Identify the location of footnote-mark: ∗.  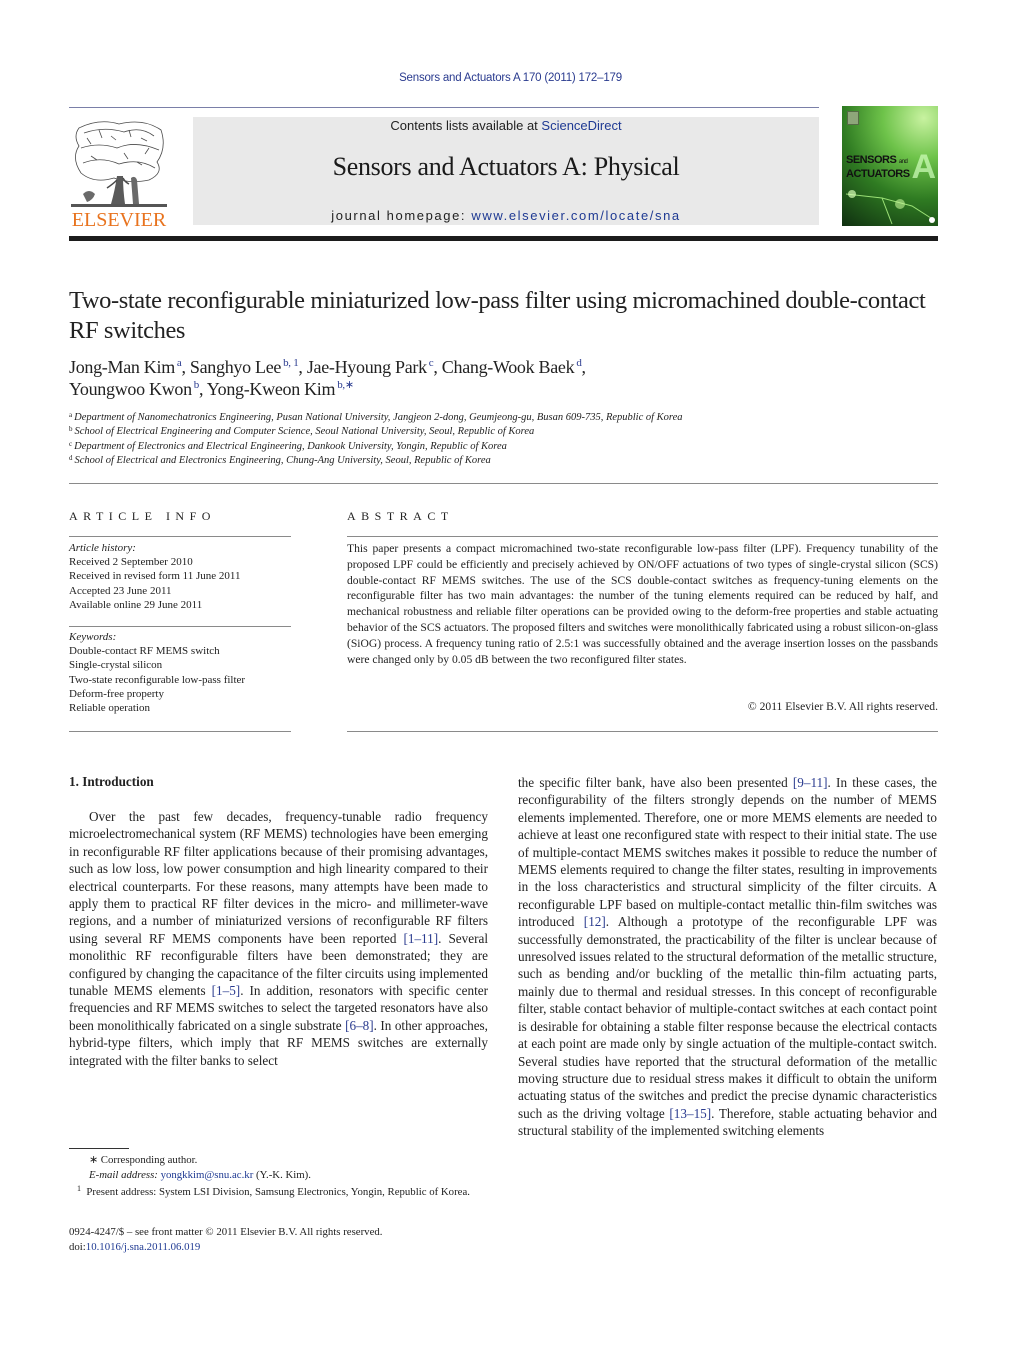
(94, 1160).